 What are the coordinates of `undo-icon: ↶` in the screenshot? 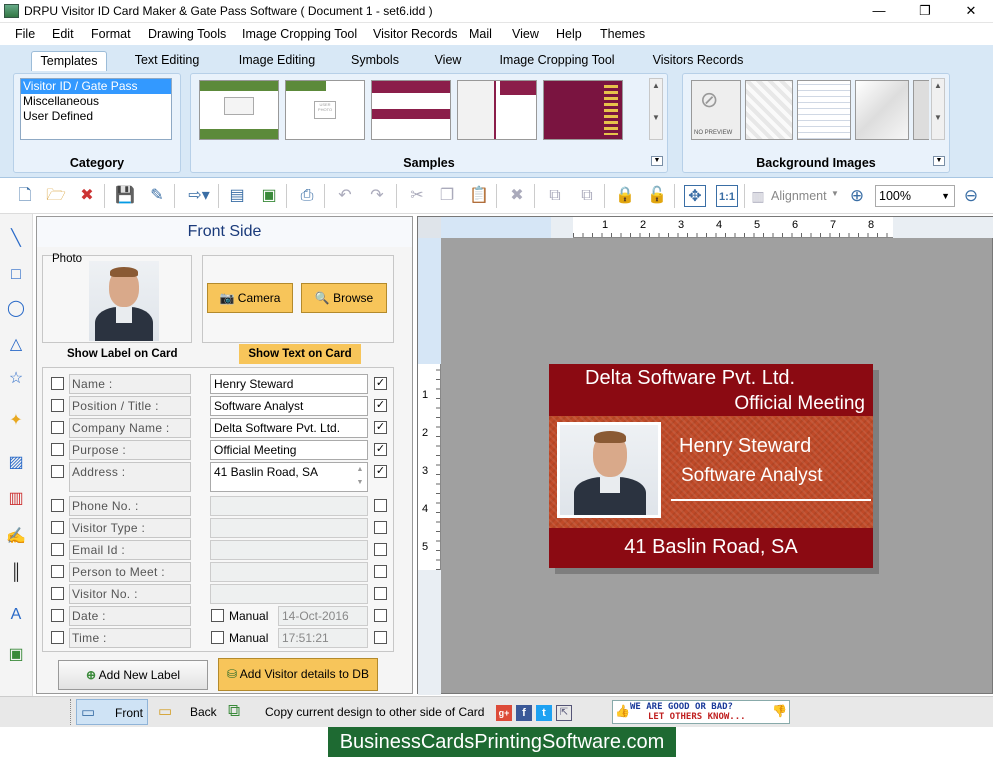 It's located at (345, 196).